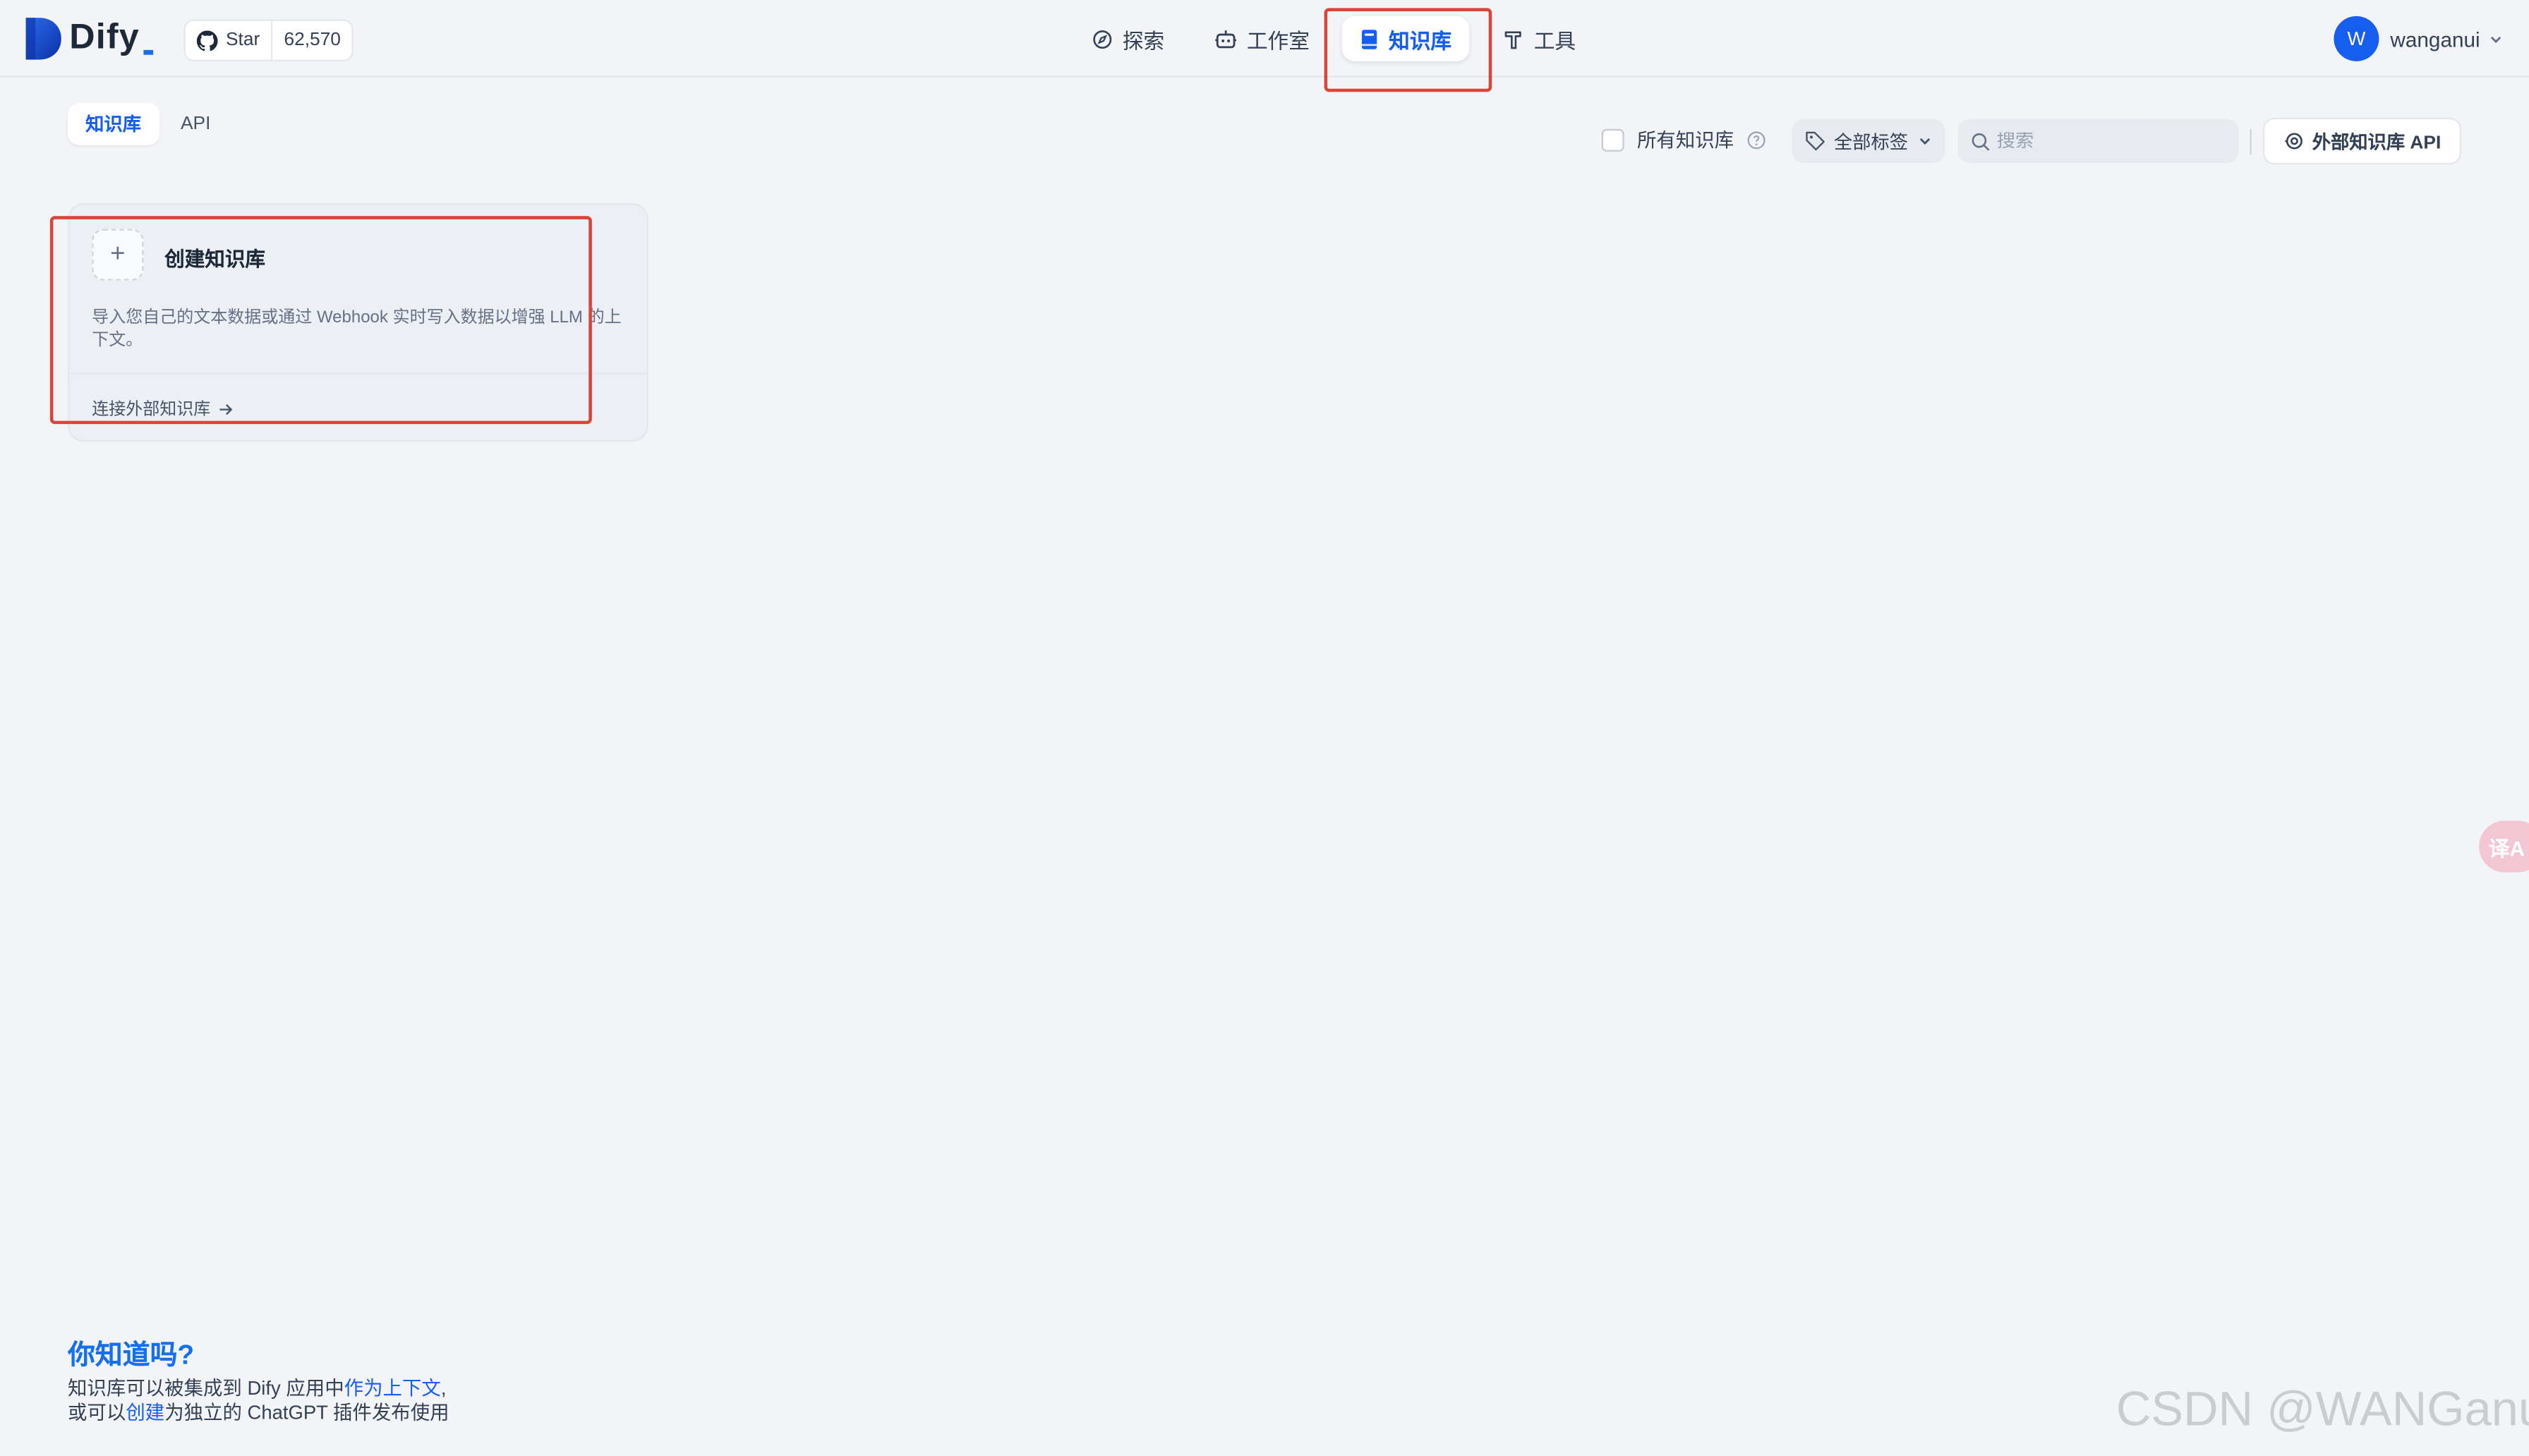  What do you see at coordinates (443, 1388) in the screenshot?
I see `tips-line-1-suffix: ,` at bounding box center [443, 1388].